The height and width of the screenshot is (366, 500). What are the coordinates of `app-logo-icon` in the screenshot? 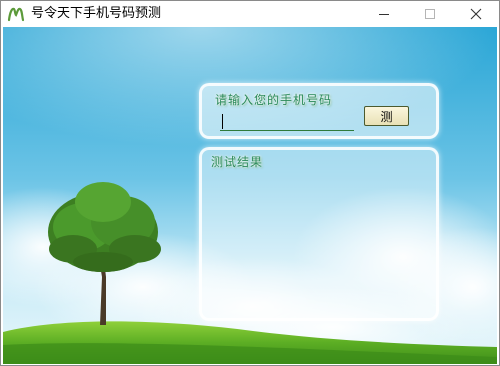 It's located at (16, 14).